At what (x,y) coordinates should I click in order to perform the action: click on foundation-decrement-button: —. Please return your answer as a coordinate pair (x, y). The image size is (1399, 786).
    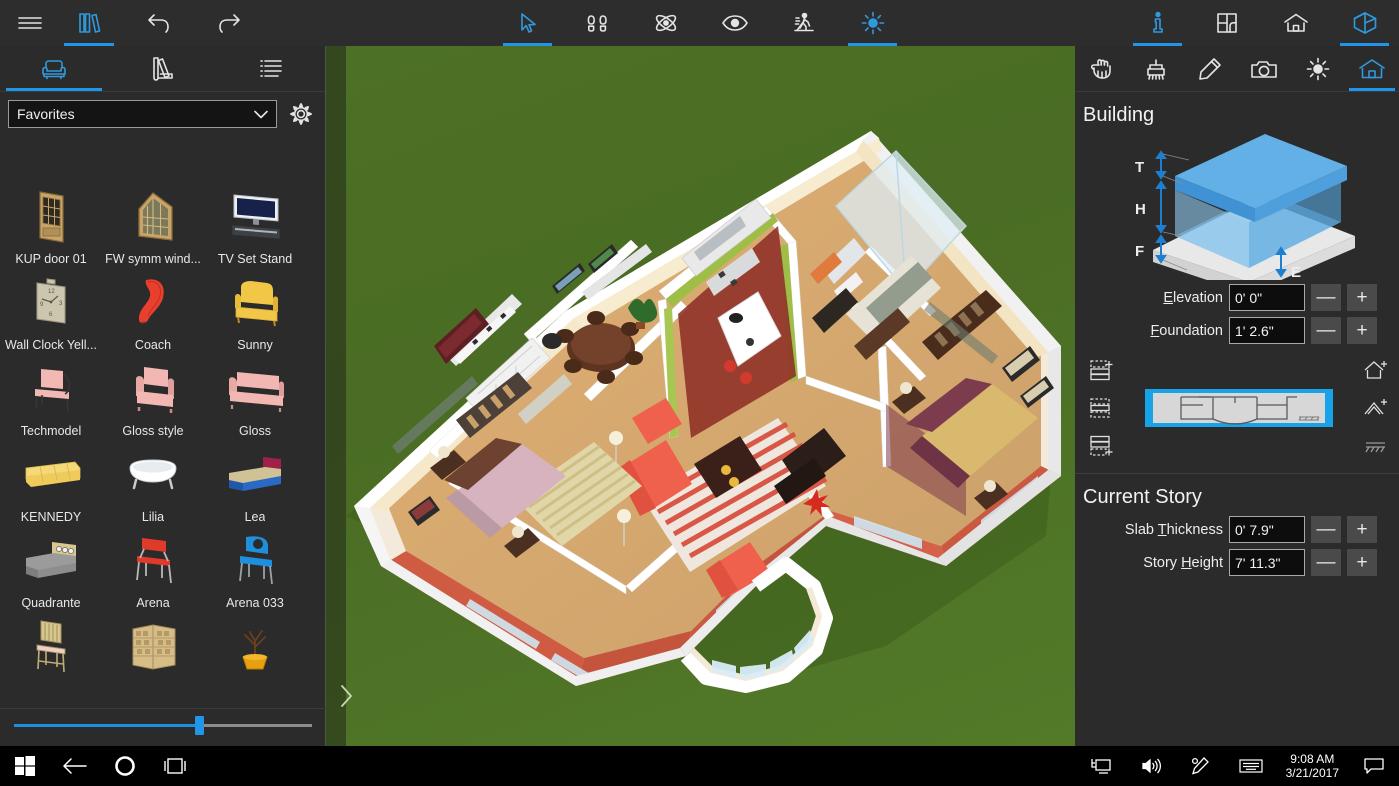
    Looking at the image, I should click on (1326, 330).